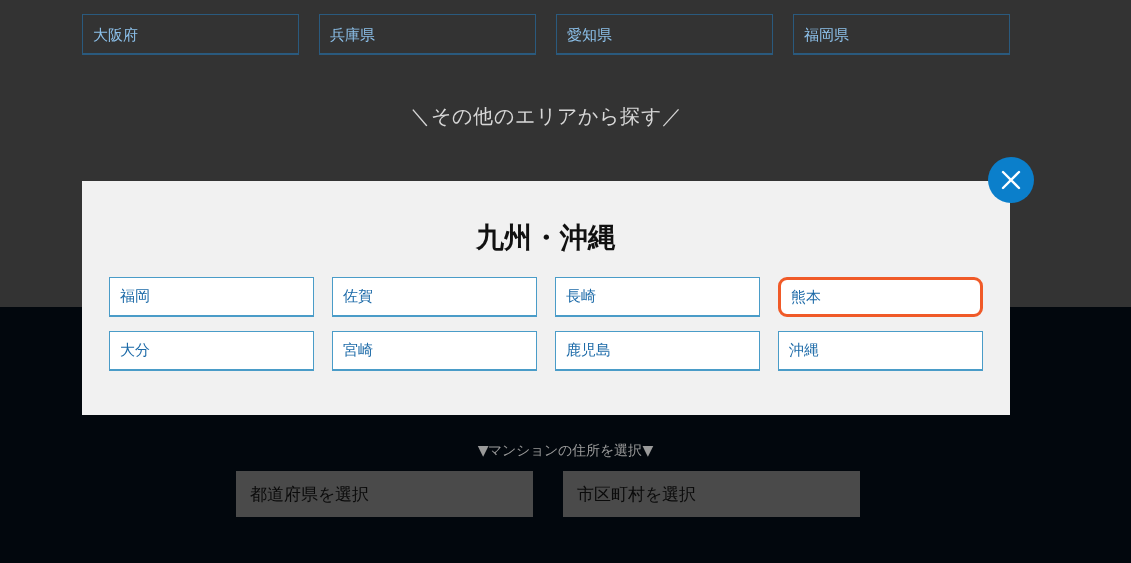  I want to click on region-option-button: 宮崎, so click(434, 351).